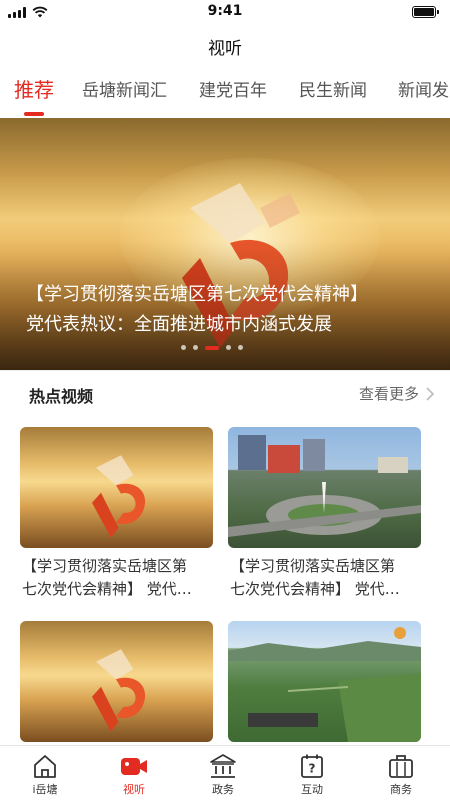 Image resolution: width=450 pixels, height=800 pixels. I want to click on category-tabs: 推荐 岳塘新闻汇 建党百年 民生新闻 新闻发, so click(225, 96).